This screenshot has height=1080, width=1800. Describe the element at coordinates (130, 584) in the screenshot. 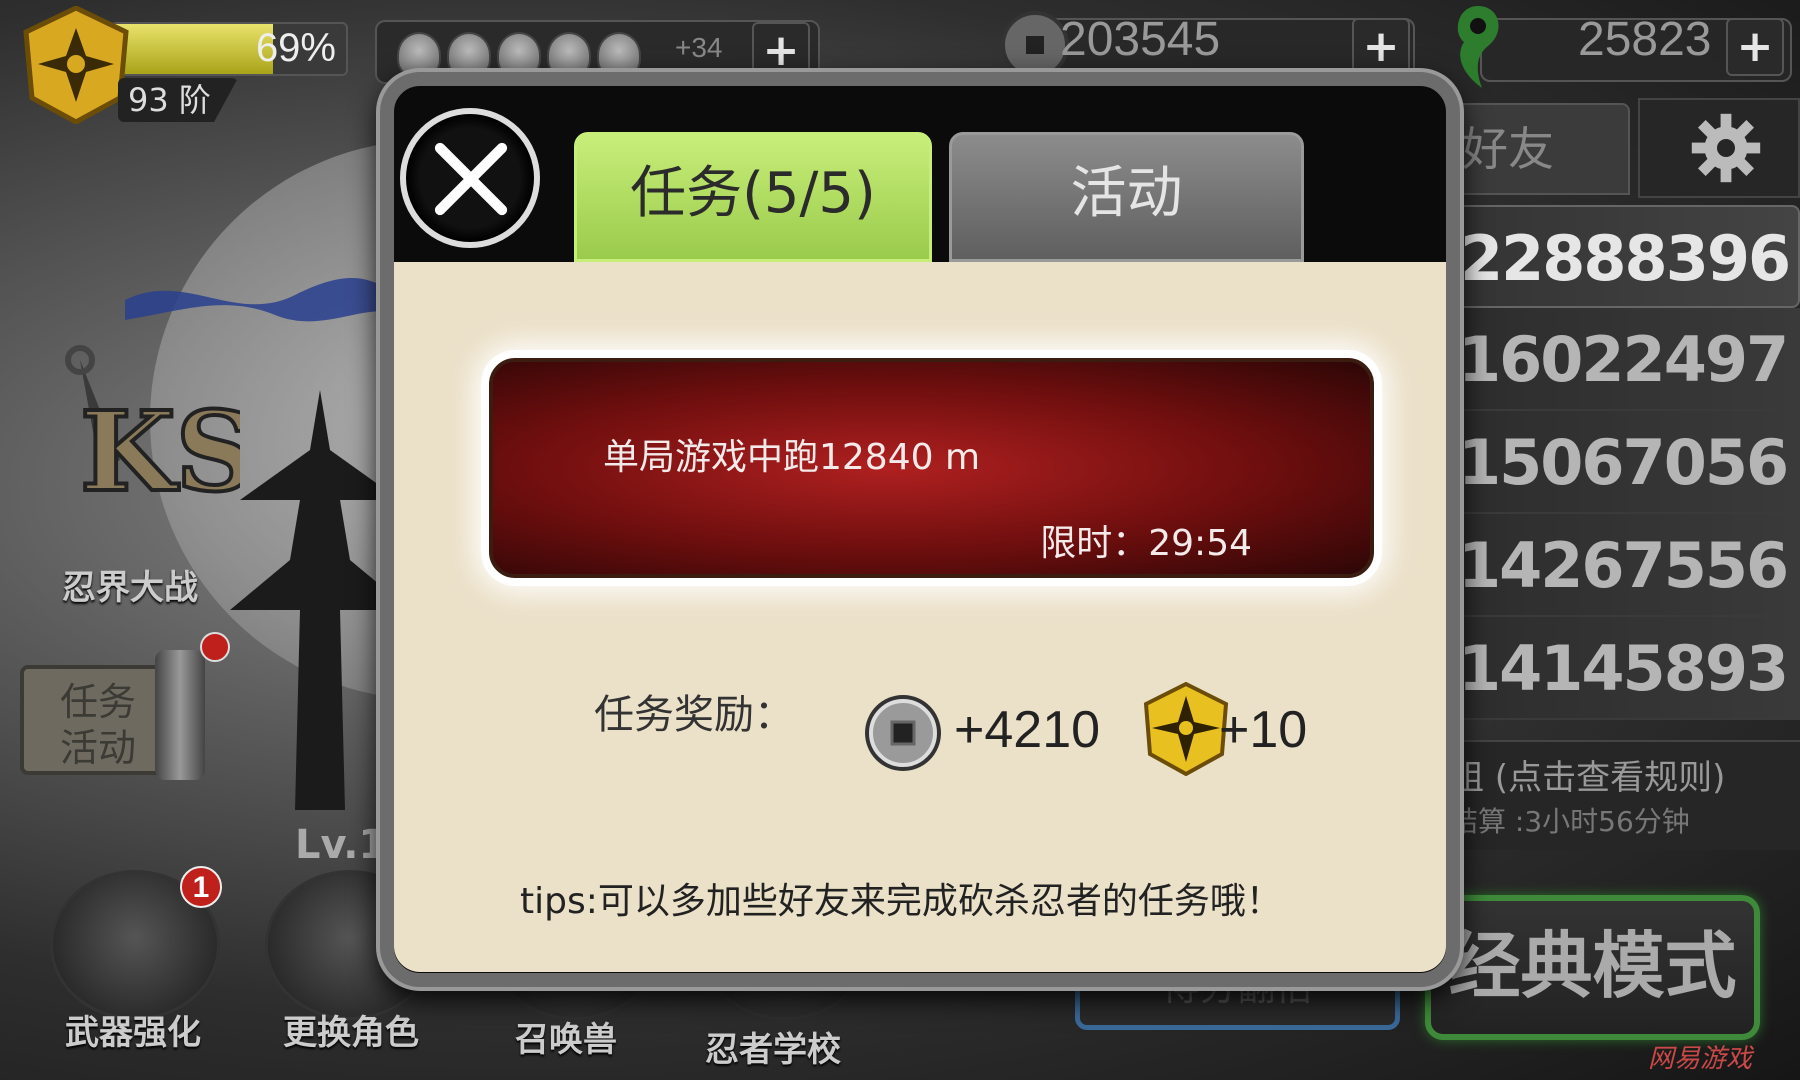

I see `ninja-war-label: 忍界大战` at that location.